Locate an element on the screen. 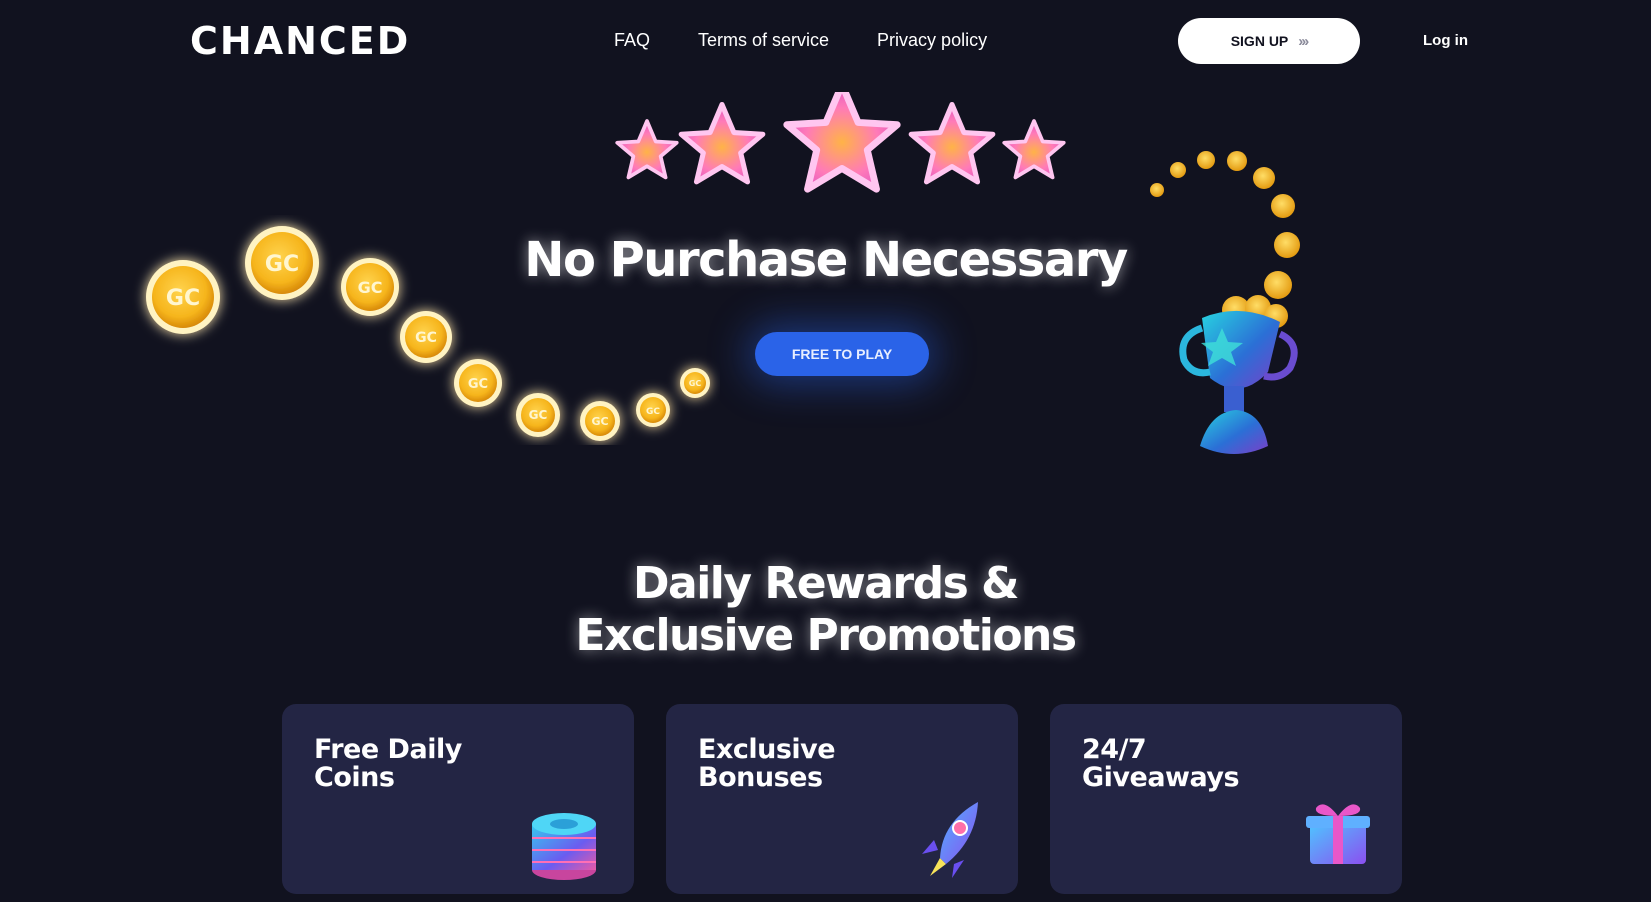  promotions-title-line2: Exclusive Promotions is located at coordinates (826, 635).